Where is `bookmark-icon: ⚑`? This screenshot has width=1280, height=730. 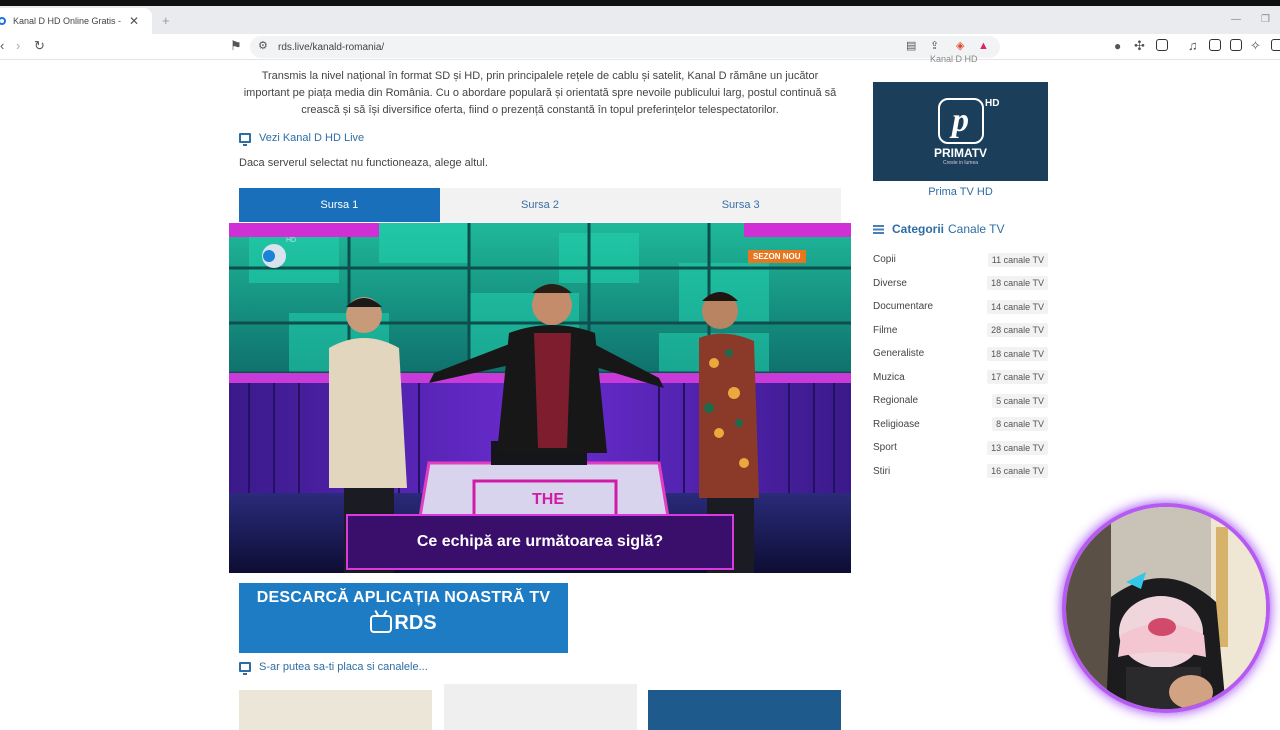
bookmark-icon: ⚑ is located at coordinates (236, 46).